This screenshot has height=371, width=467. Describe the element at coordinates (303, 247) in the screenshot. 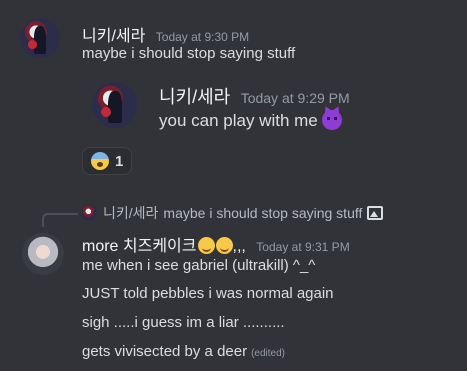

I see `timestamp: Today at 9:31 PM` at that location.